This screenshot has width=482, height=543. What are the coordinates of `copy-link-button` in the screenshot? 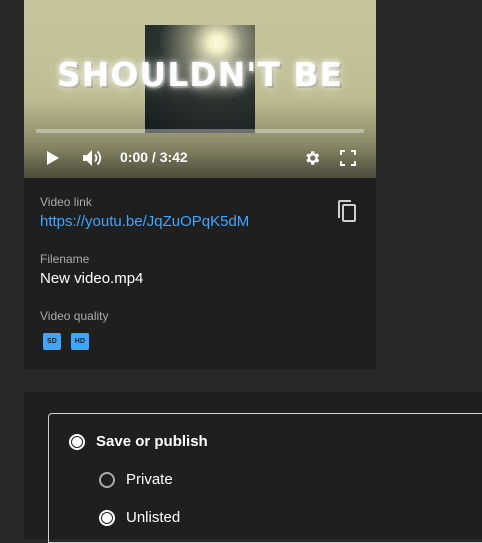 It's located at (347, 211).